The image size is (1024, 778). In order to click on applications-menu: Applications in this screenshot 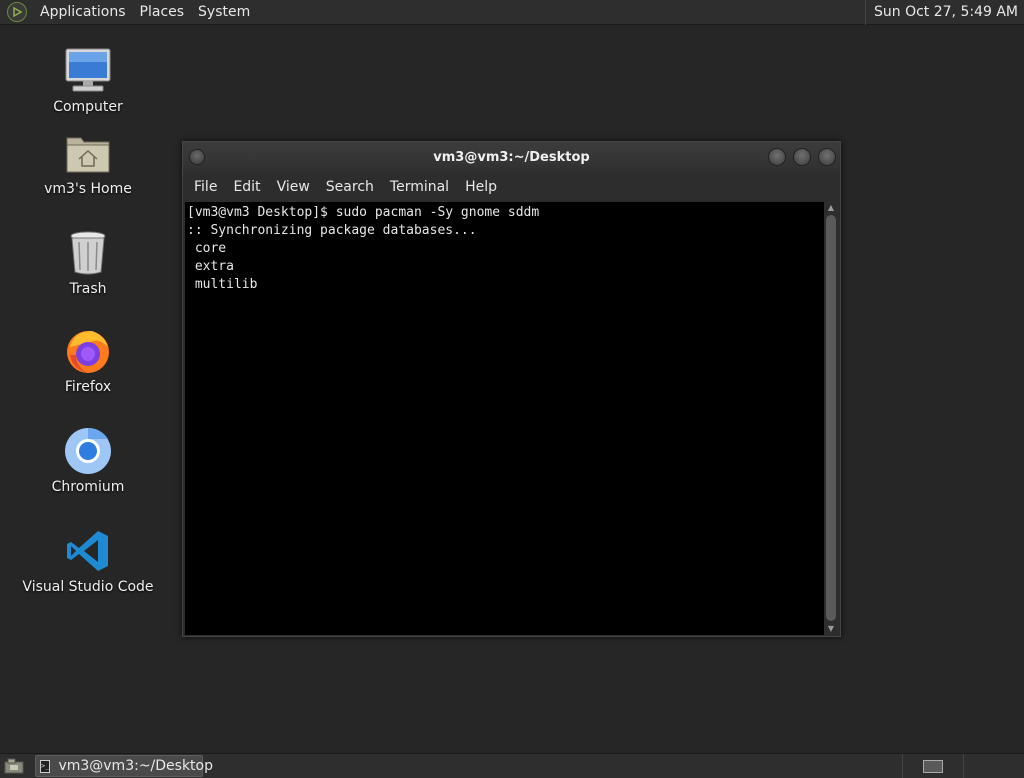, I will do `click(83, 12)`.